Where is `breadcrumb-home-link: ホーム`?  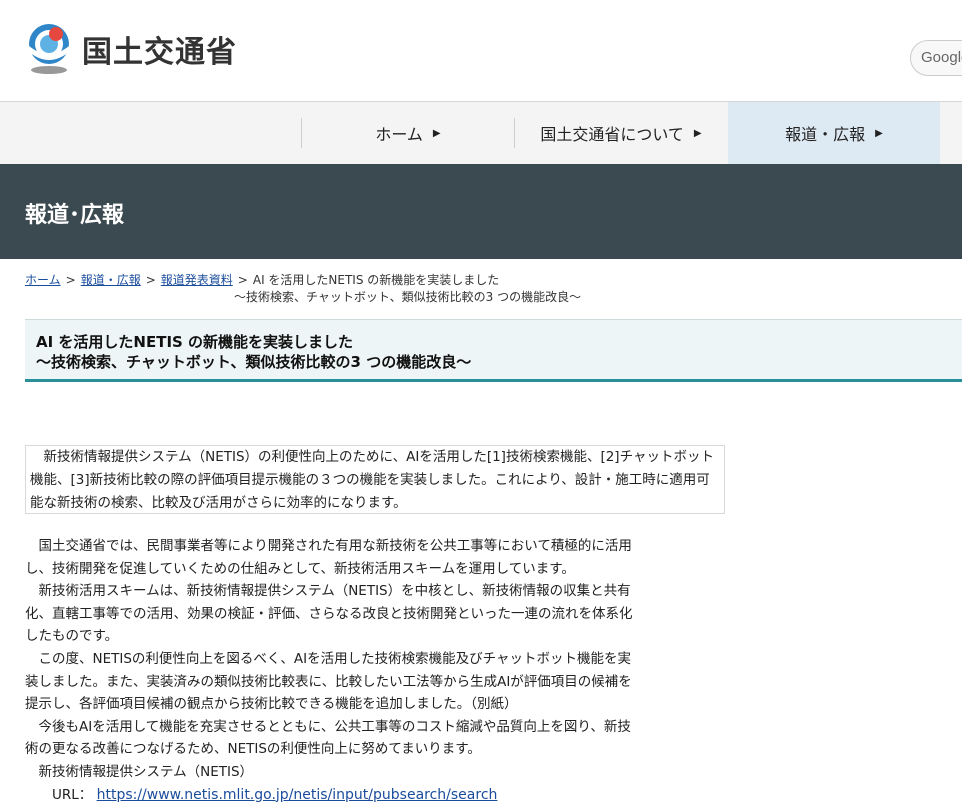 breadcrumb-home-link: ホーム is located at coordinates (43, 280).